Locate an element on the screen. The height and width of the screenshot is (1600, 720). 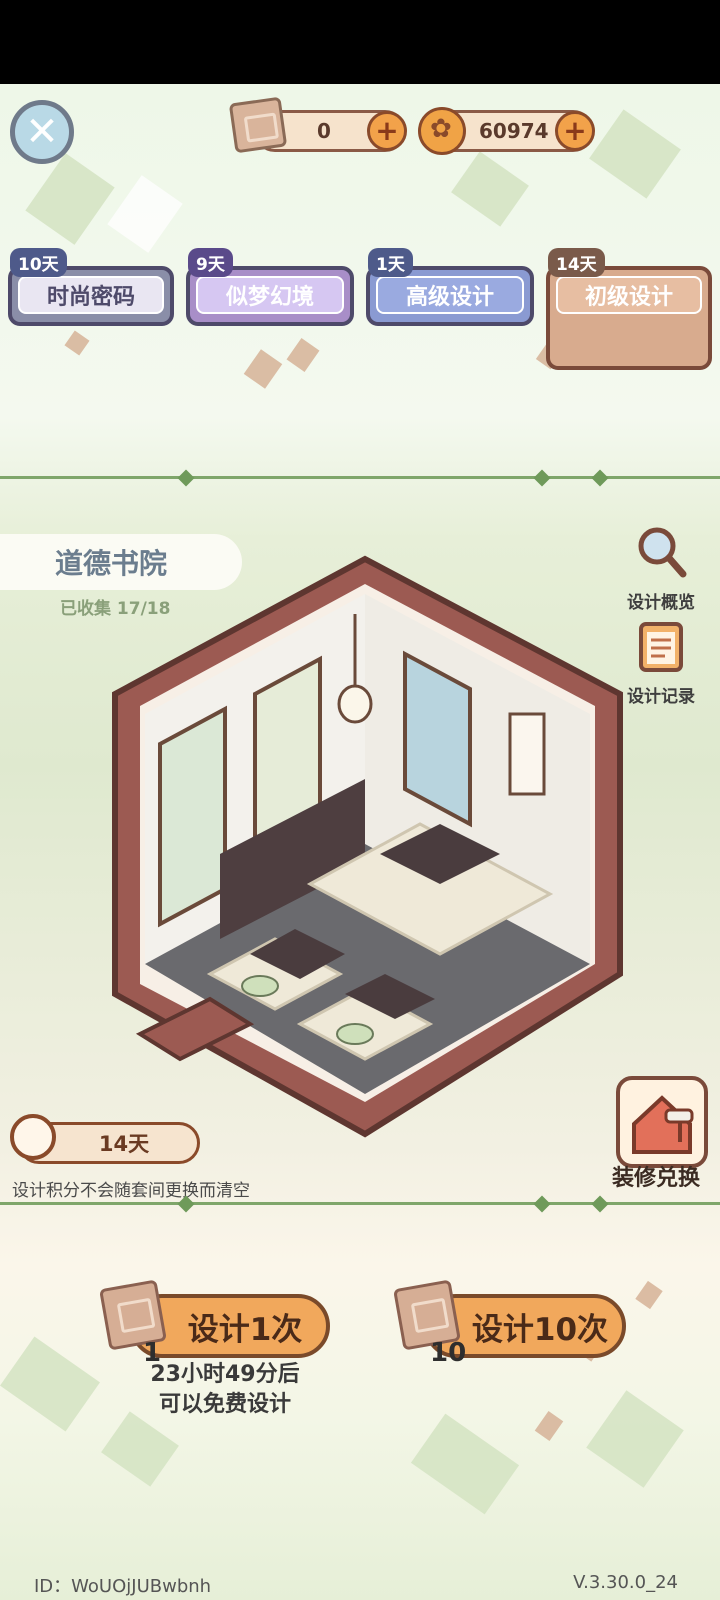
tab-days-badge: 10天 is located at coordinates (38, 262).